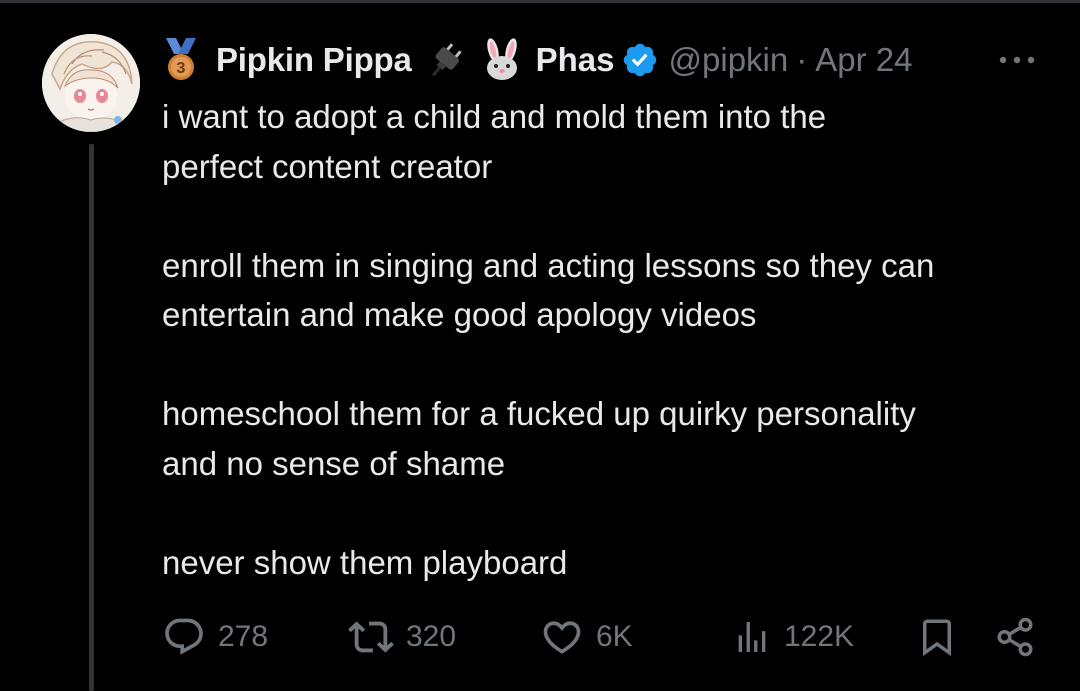 The width and height of the screenshot is (1080, 691). I want to click on heart-icon, so click(562, 637).